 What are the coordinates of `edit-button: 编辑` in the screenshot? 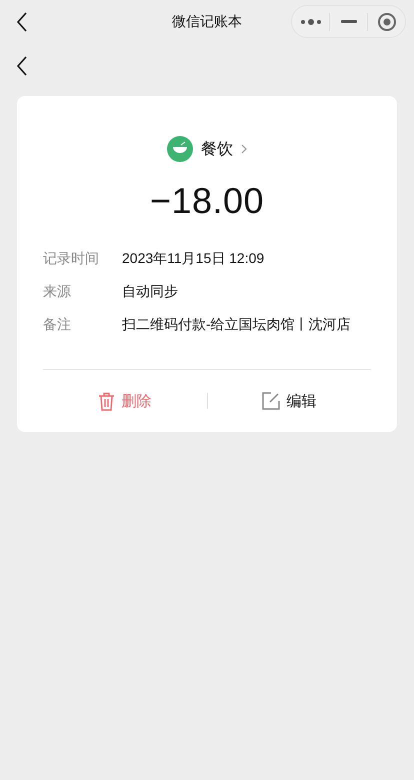 It's located at (289, 401).